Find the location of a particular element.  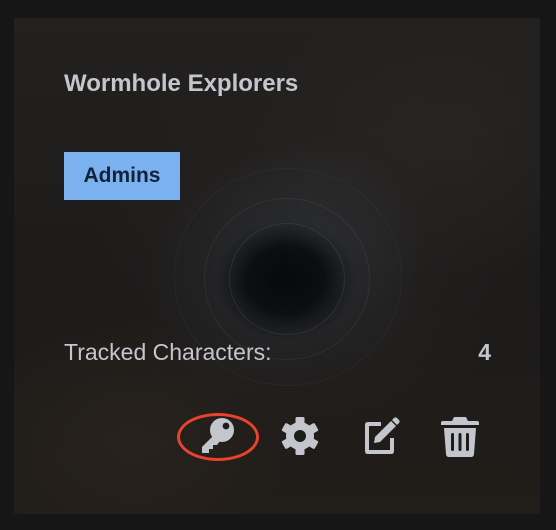

card-actions is located at coordinates (277, 438).